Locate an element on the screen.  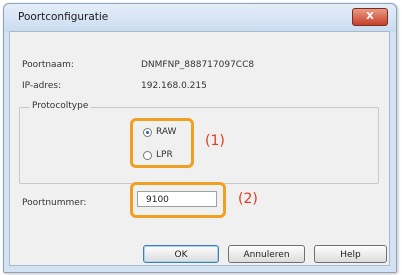
port-number-label: Poortnummer: is located at coordinates (54, 203).